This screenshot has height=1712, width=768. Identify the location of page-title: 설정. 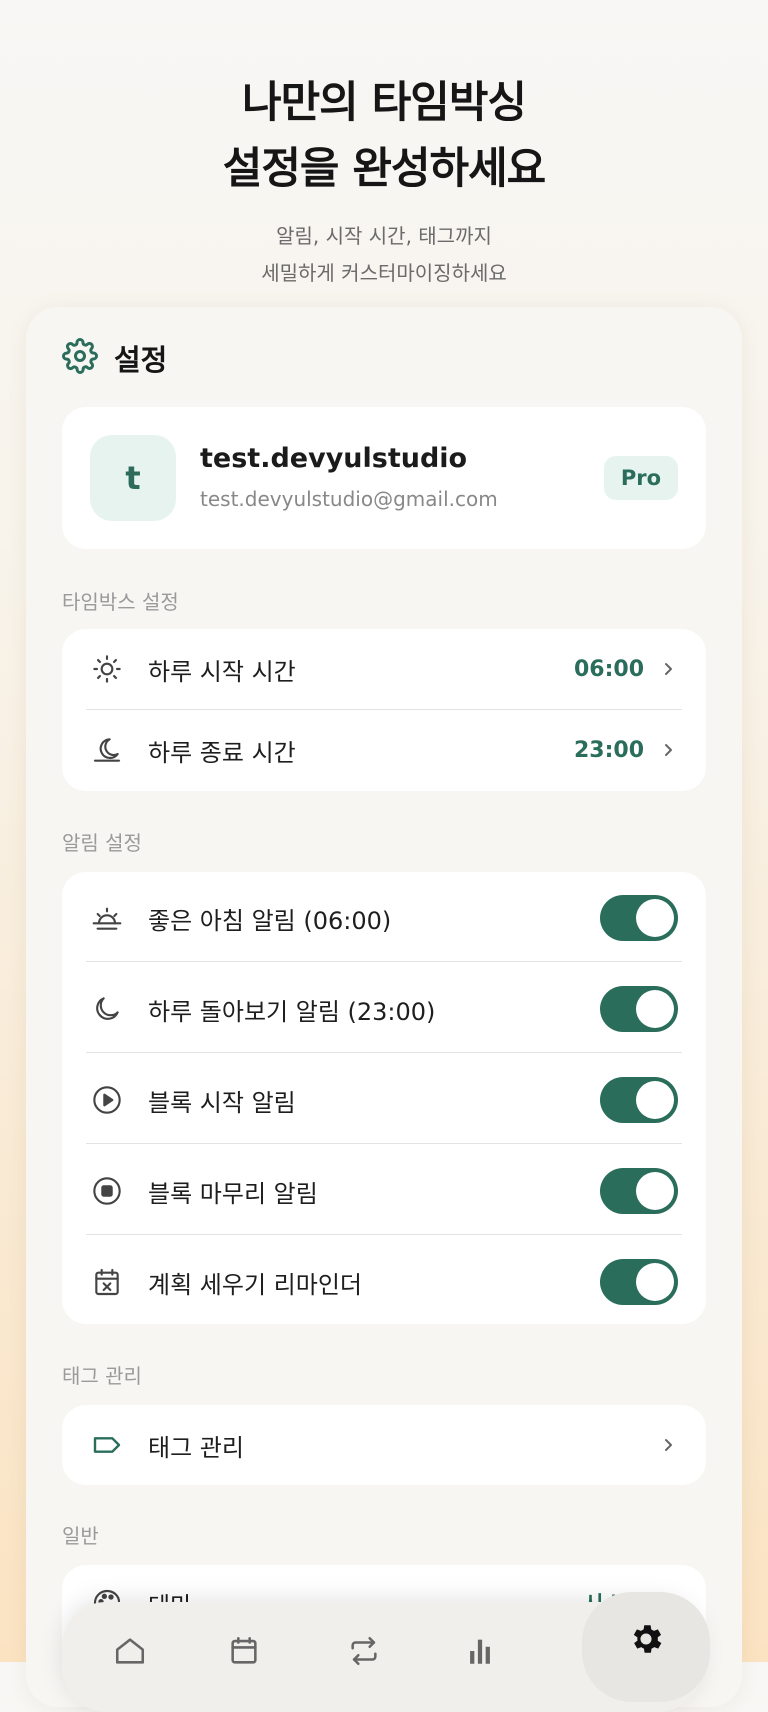
(141, 360).